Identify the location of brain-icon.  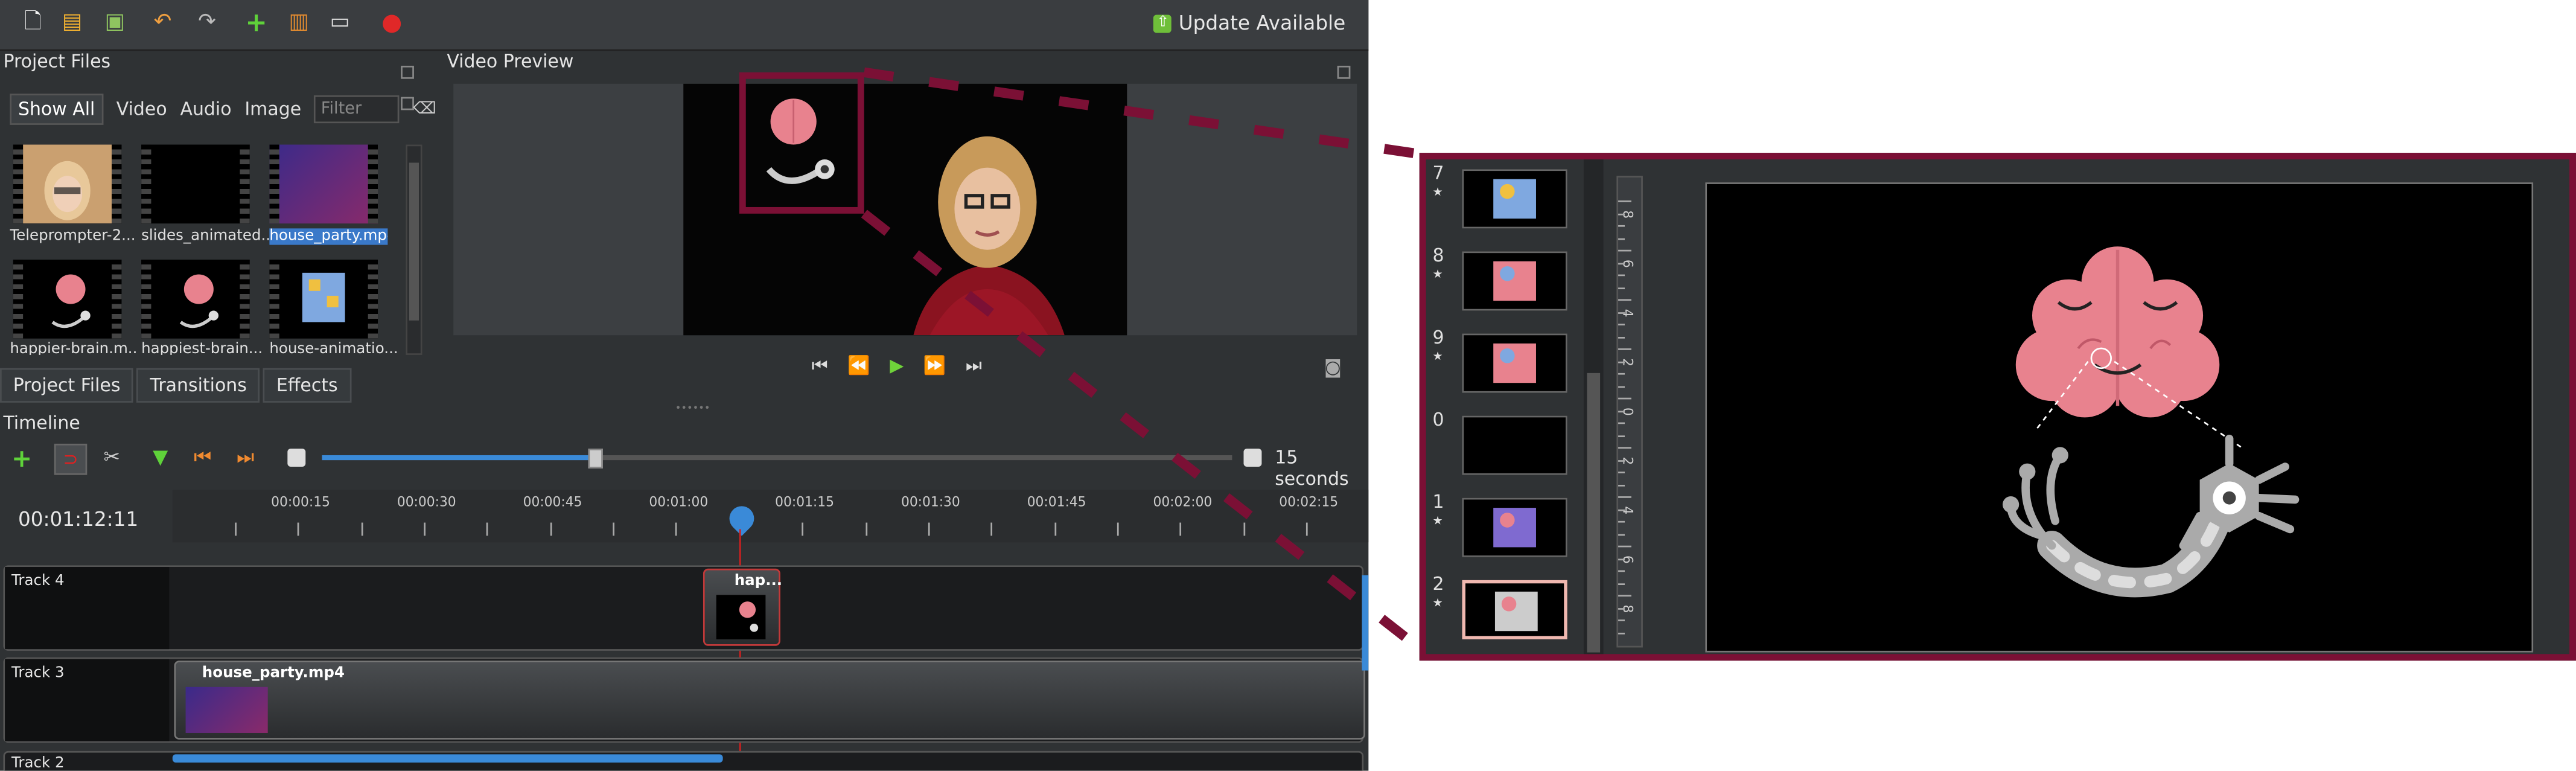
(2117, 332).